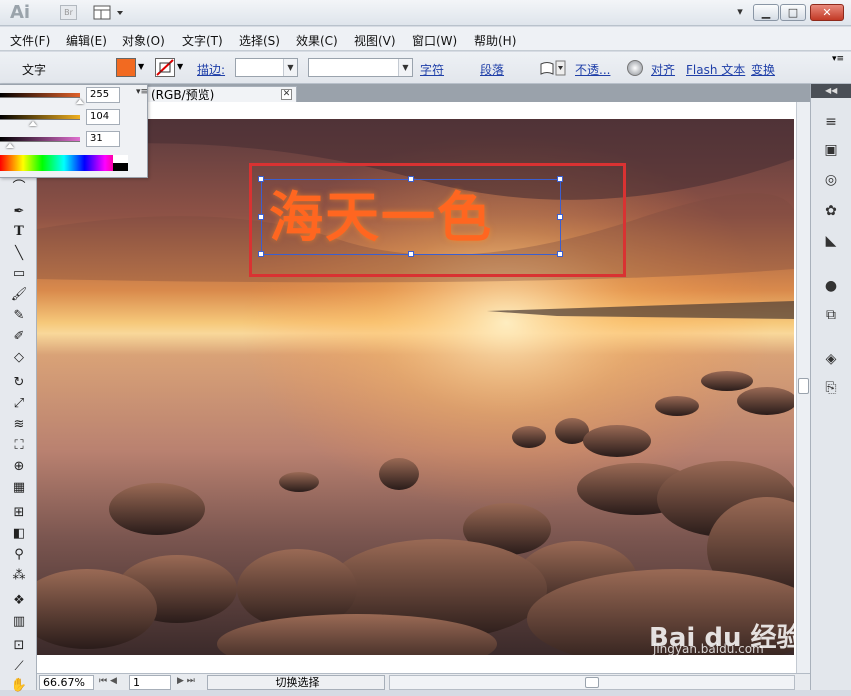 This screenshot has width=851, height=696. I want to click on symbols-icon: ✿, so click(831, 211).